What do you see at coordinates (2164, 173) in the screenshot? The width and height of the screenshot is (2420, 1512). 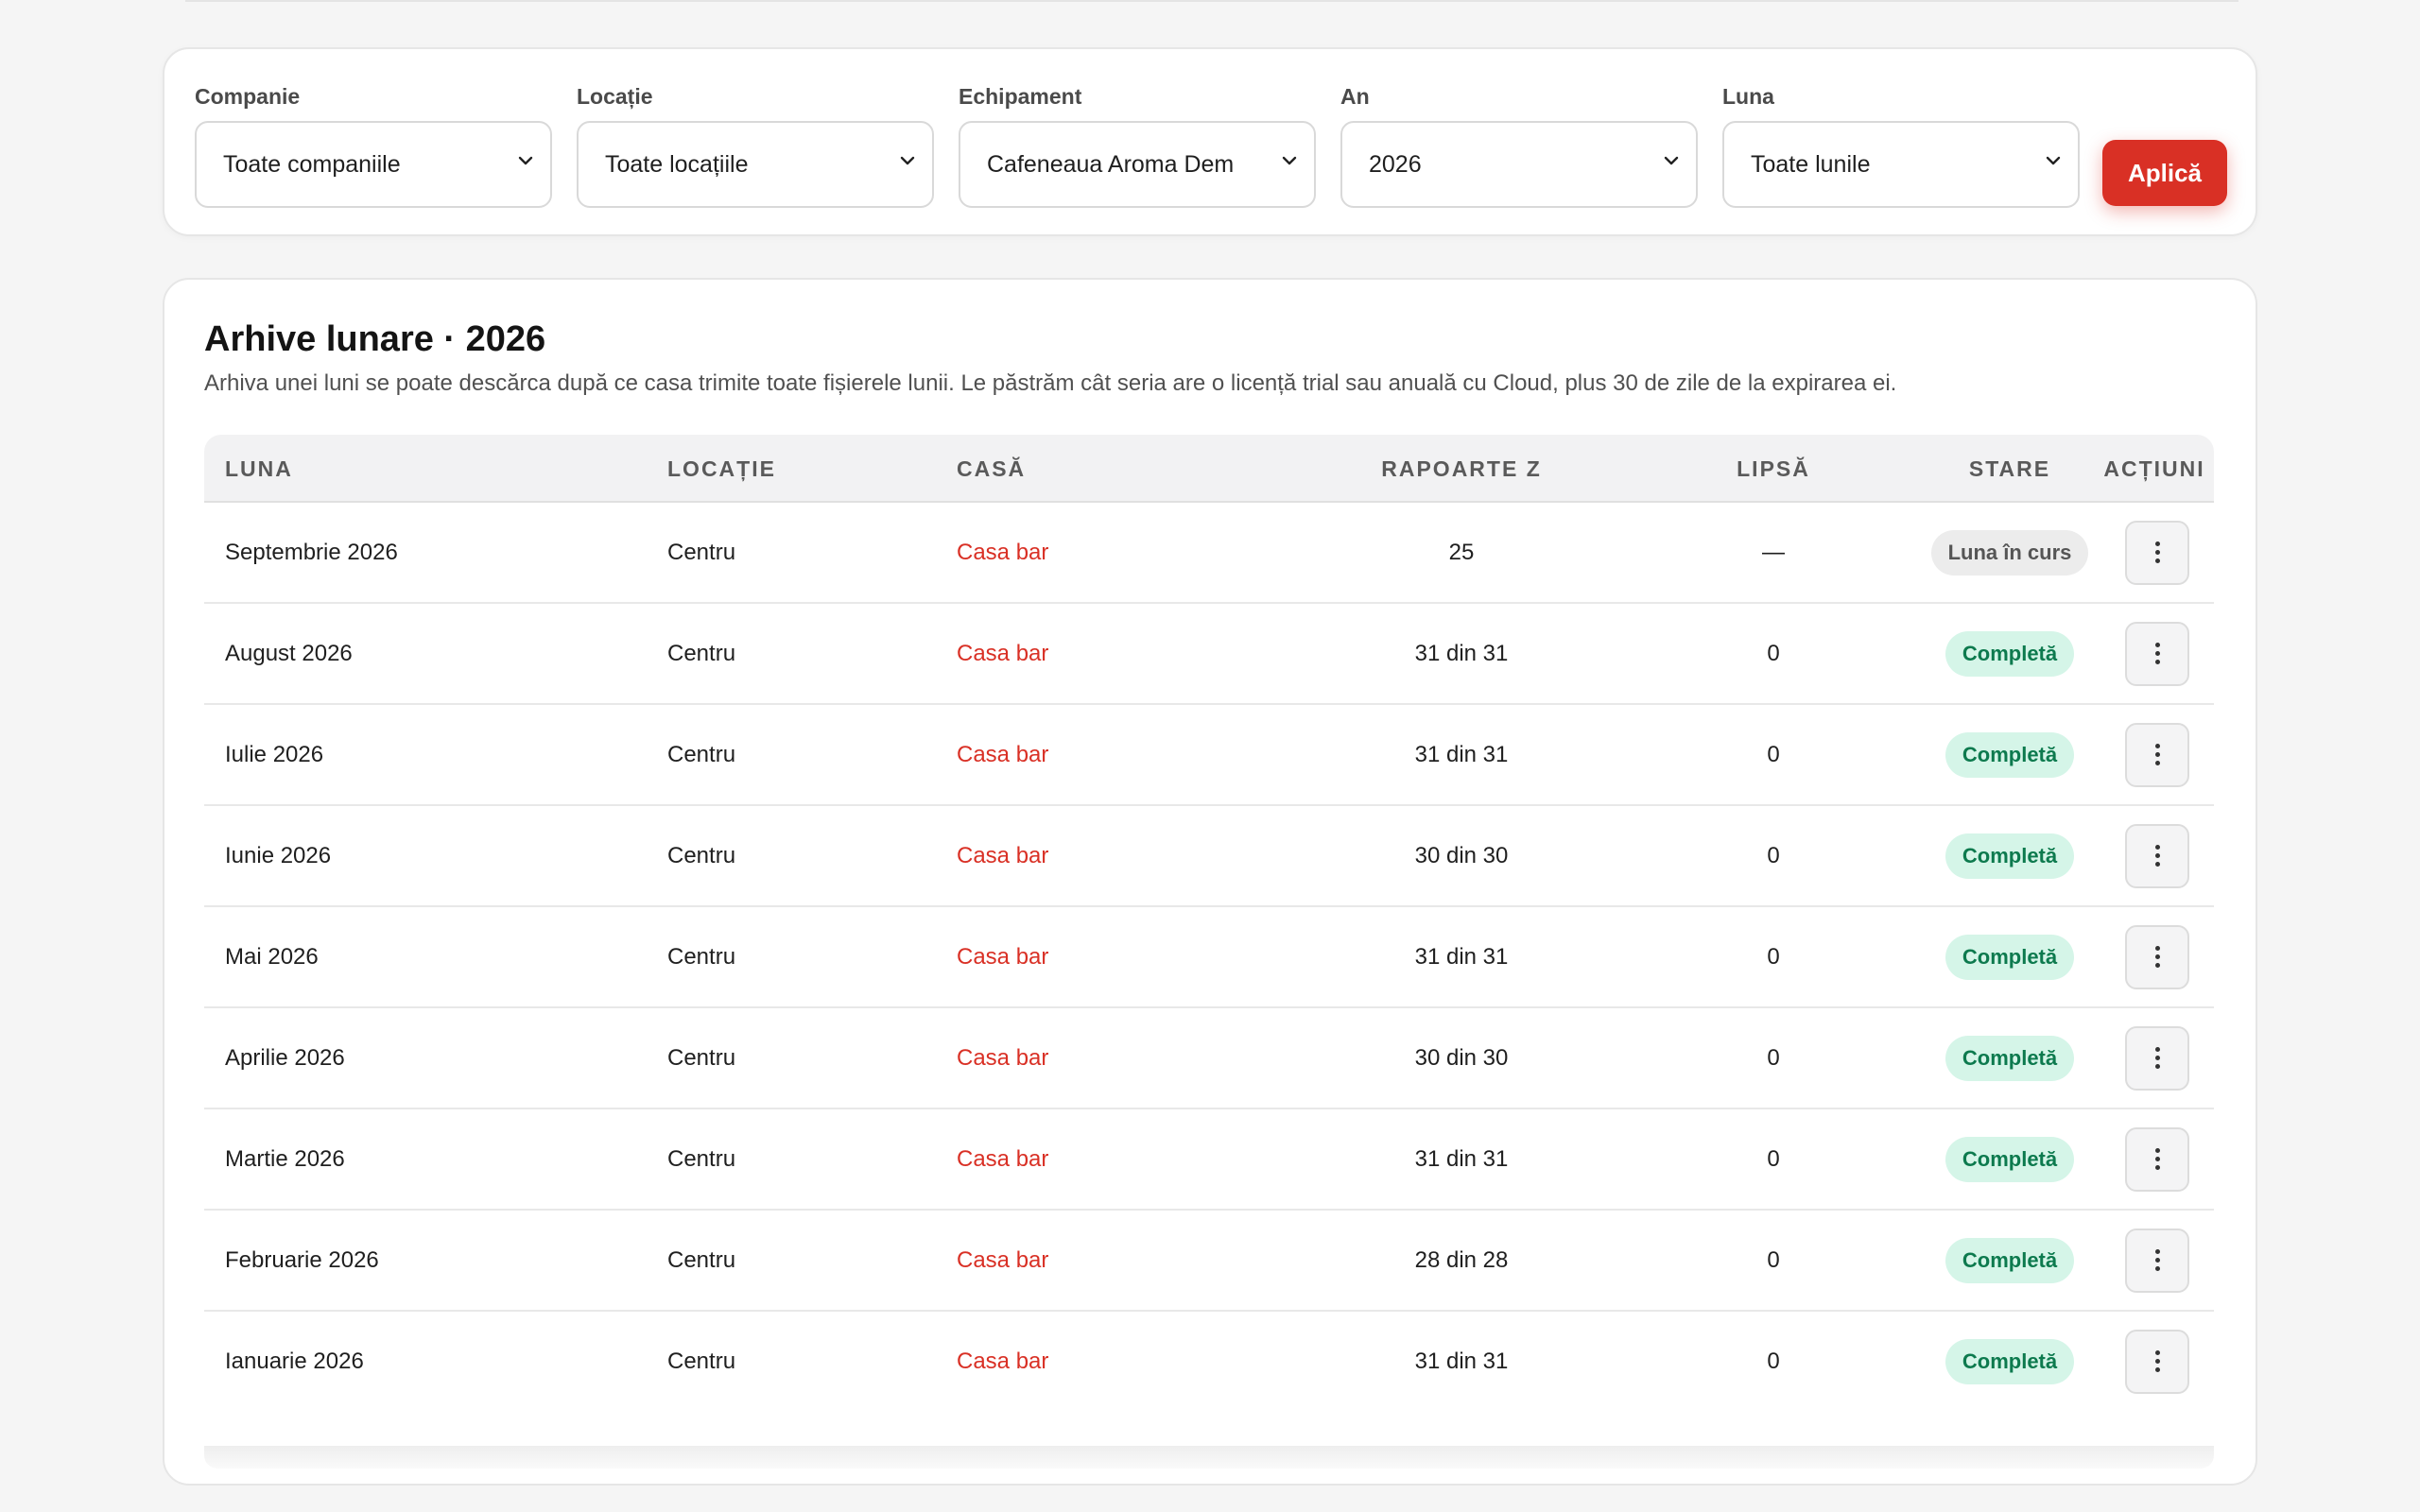 I see `apply-button: Aplică` at bounding box center [2164, 173].